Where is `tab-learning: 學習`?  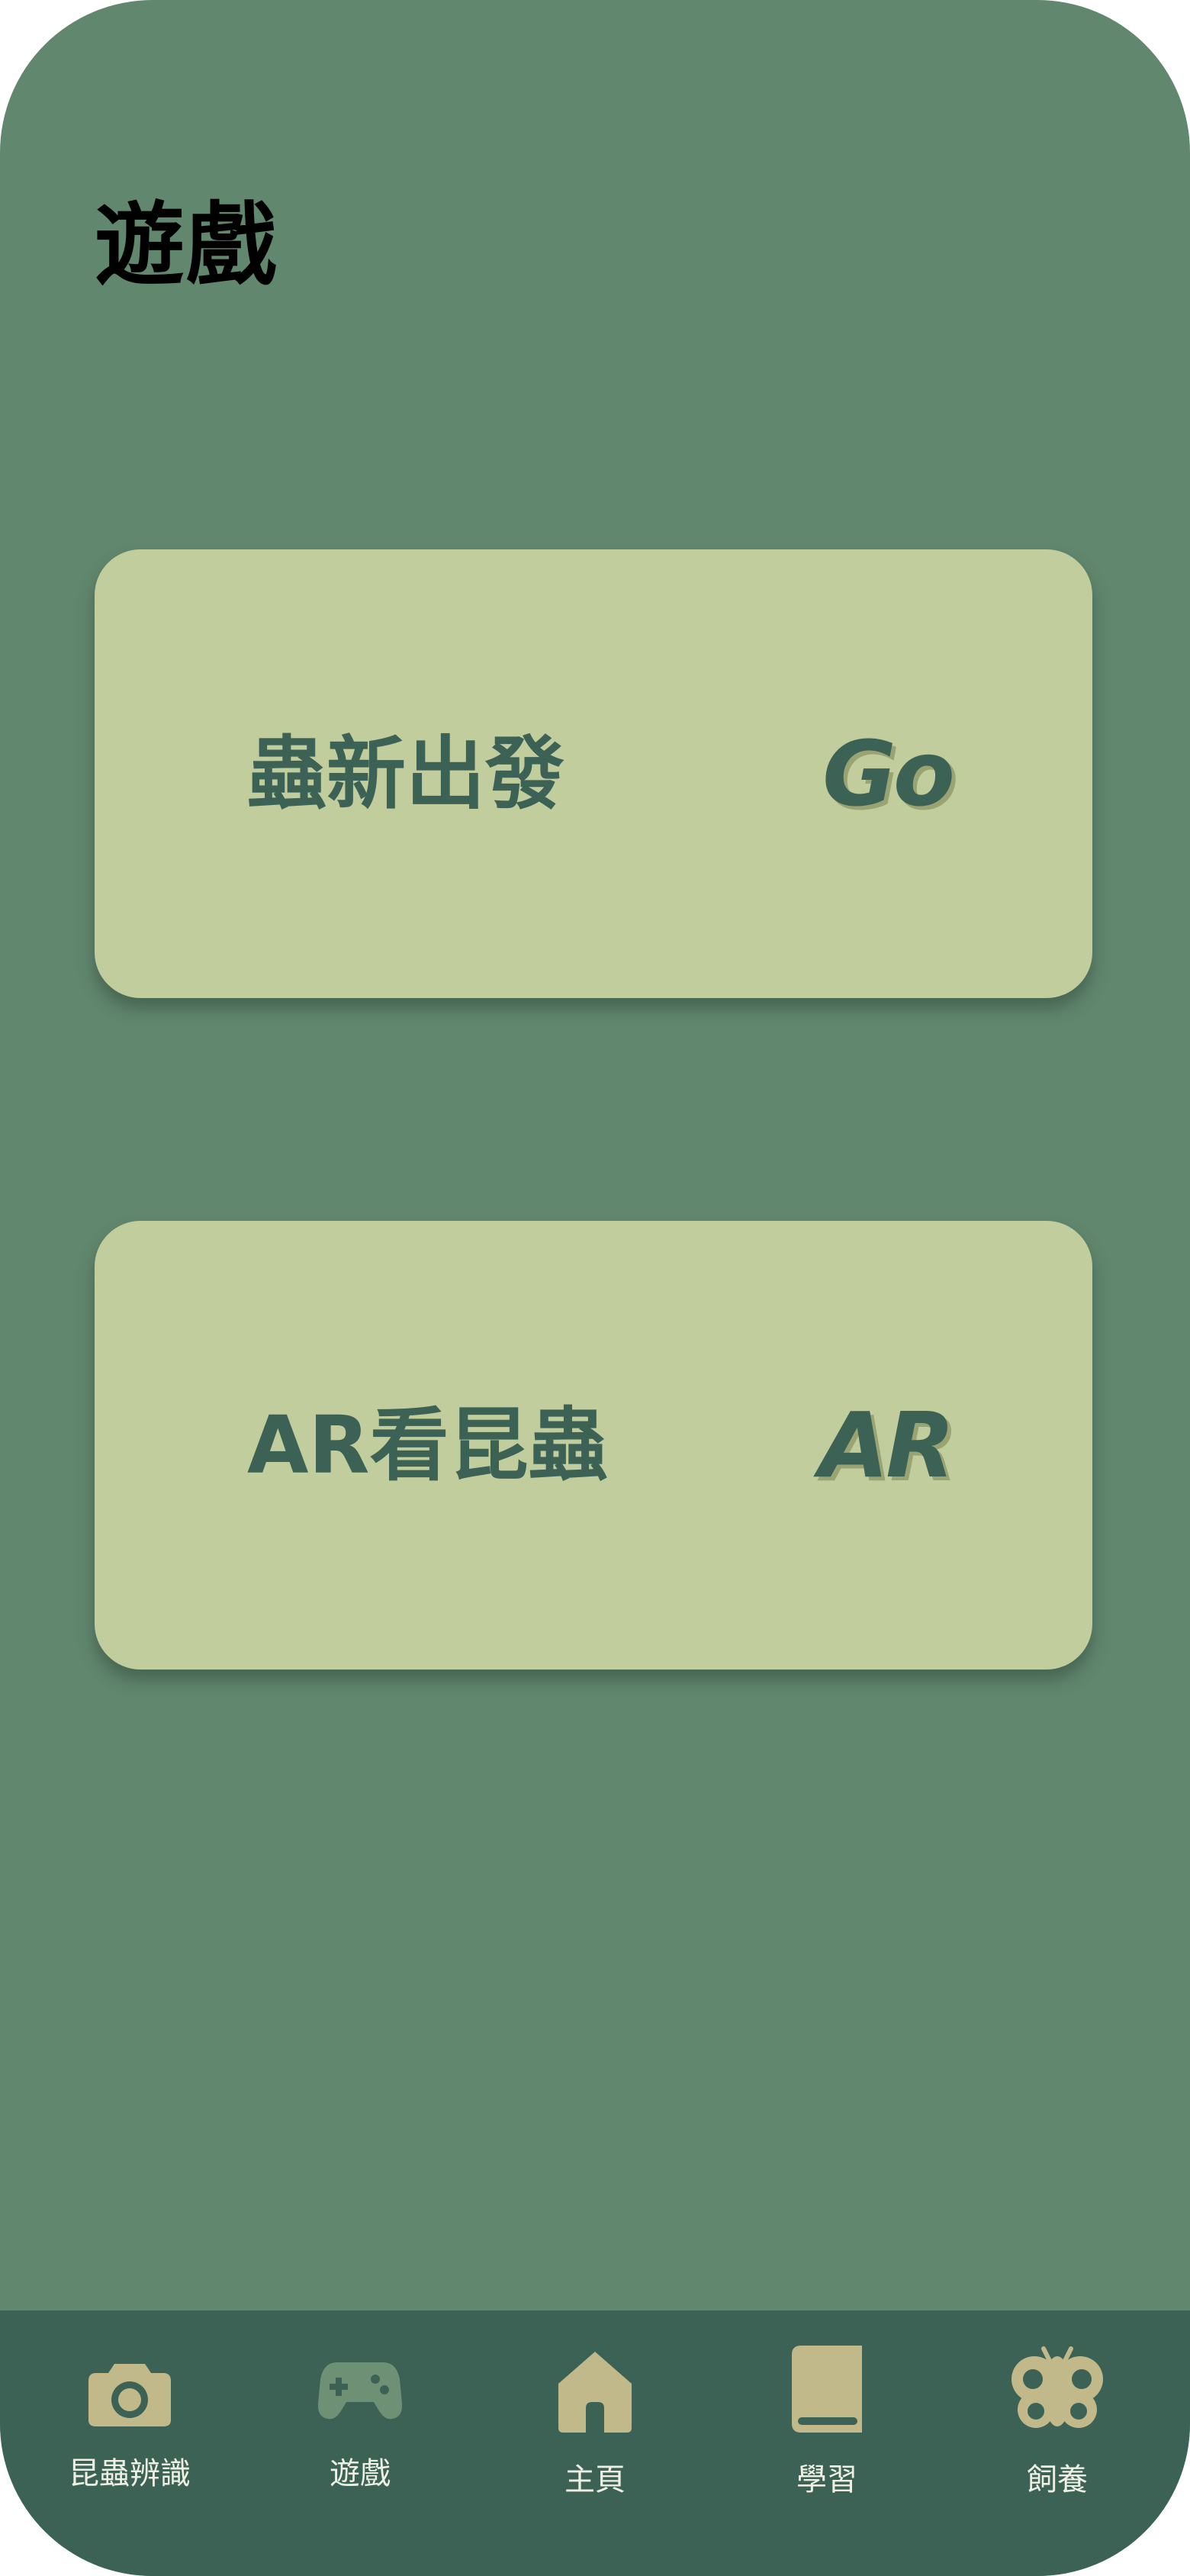
tab-learning: 學習 is located at coordinates (827, 2424).